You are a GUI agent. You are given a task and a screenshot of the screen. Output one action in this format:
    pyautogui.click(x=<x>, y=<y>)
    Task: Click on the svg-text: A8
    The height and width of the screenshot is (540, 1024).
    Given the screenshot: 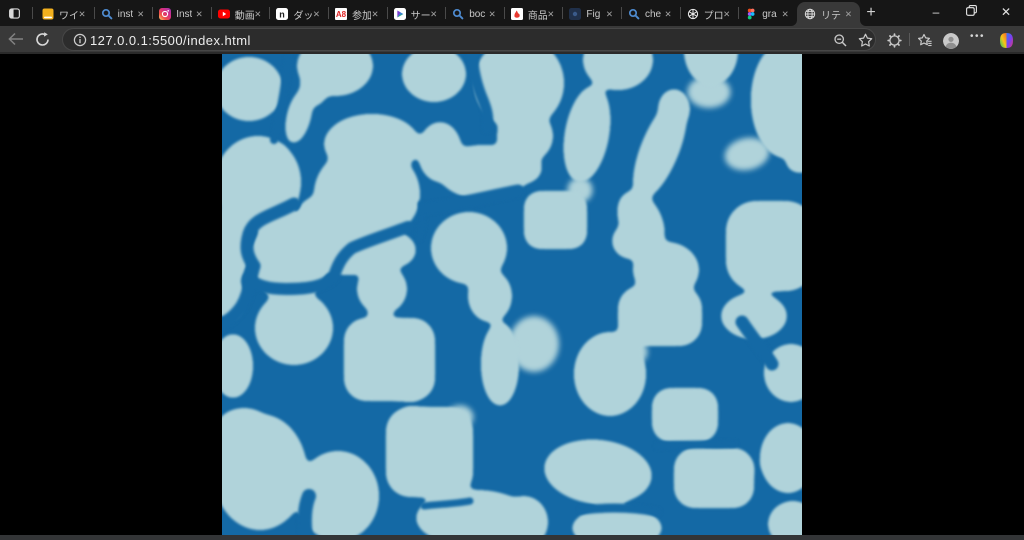 What is the action you would take?
    pyautogui.click(x=341, y=14)
    